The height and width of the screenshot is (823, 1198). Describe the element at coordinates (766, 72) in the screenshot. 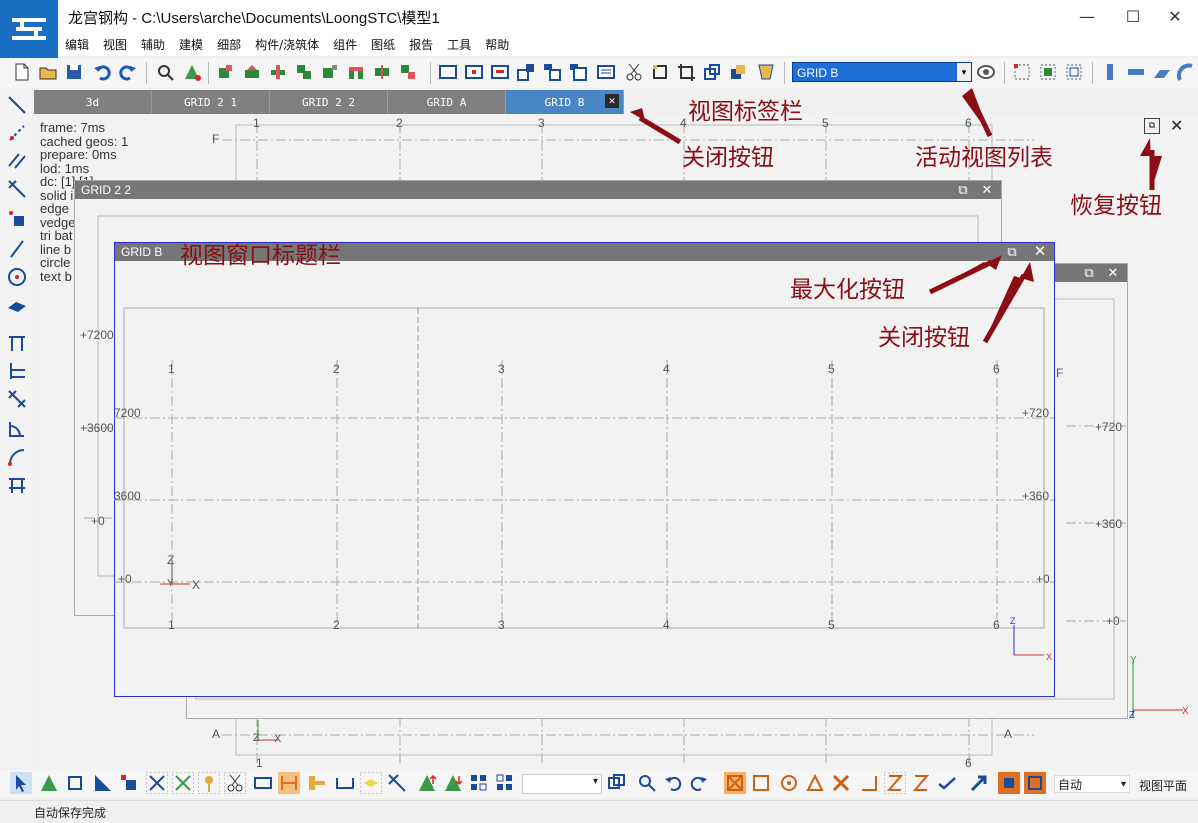

I see `clip-5-icon` at that location.